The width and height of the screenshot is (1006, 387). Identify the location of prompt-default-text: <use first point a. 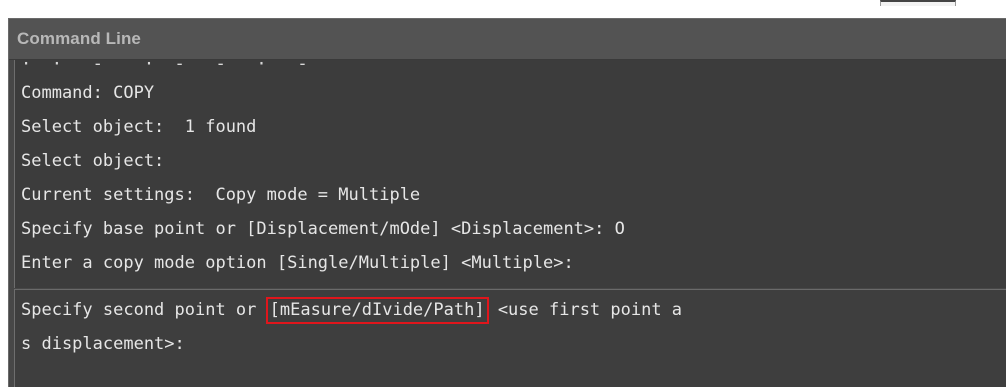
(585, 310).